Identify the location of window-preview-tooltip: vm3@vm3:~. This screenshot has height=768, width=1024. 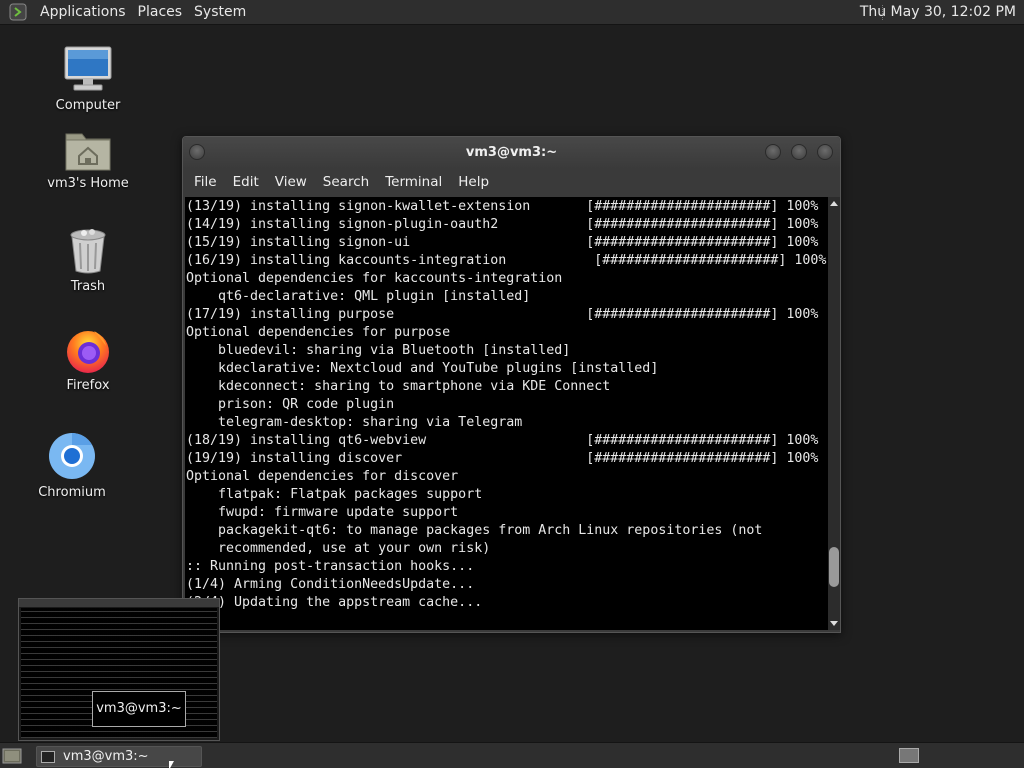
(139, 709).